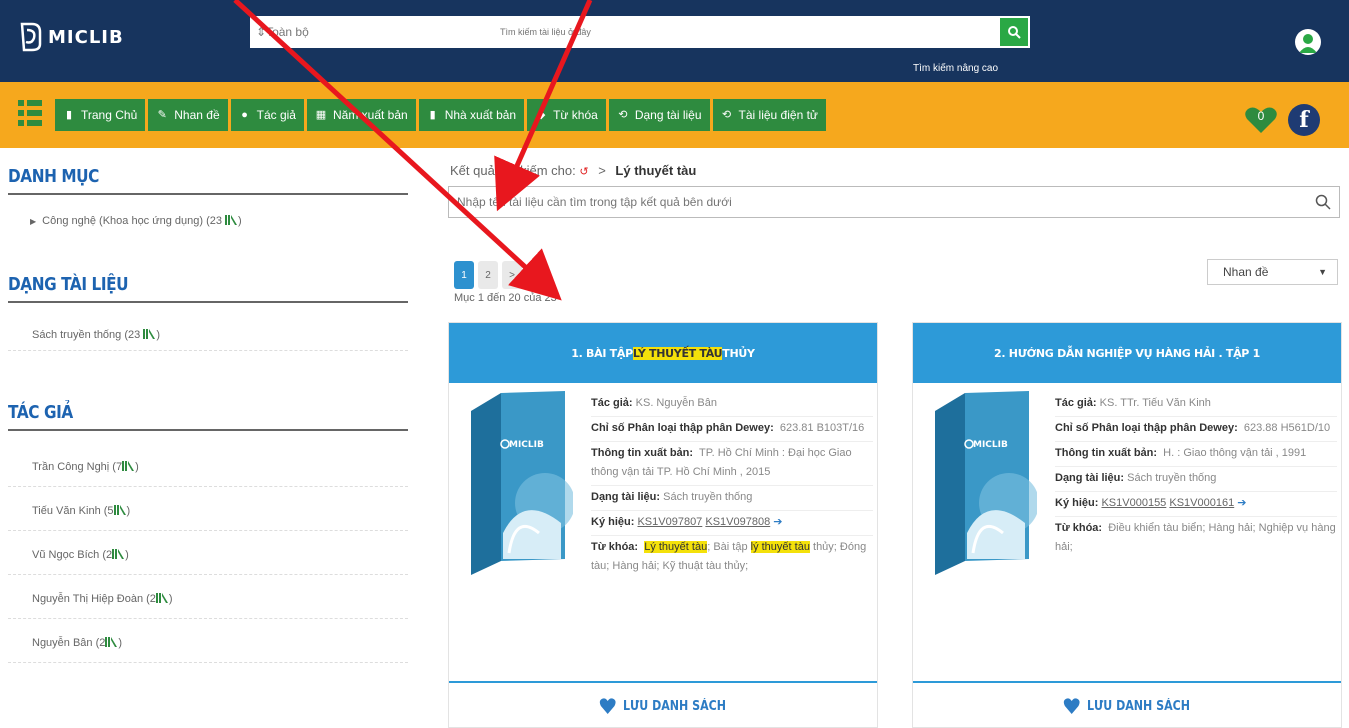 Image resolution: width=1349 pixels, height=728 pixels. Describe the element at coordinates (669, 522) in the screenshot. I see `call-number-link: KS1V097807` at that location.